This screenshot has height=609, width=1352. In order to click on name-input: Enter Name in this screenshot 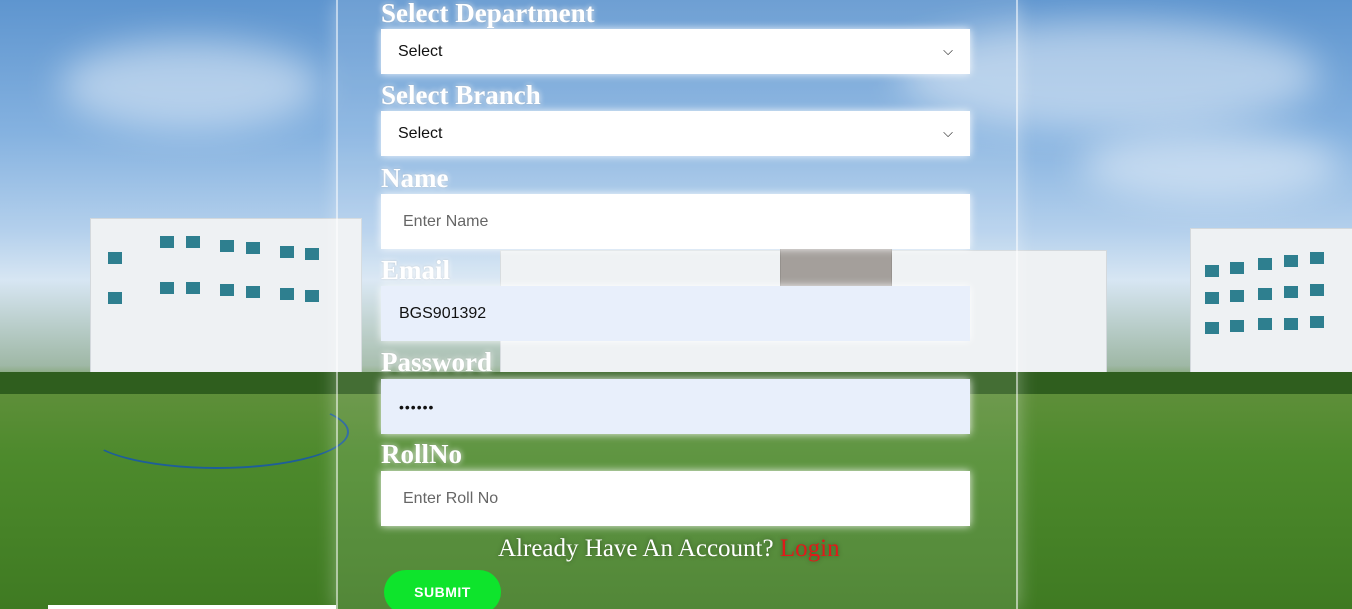, I will do `click(675, 221)`.